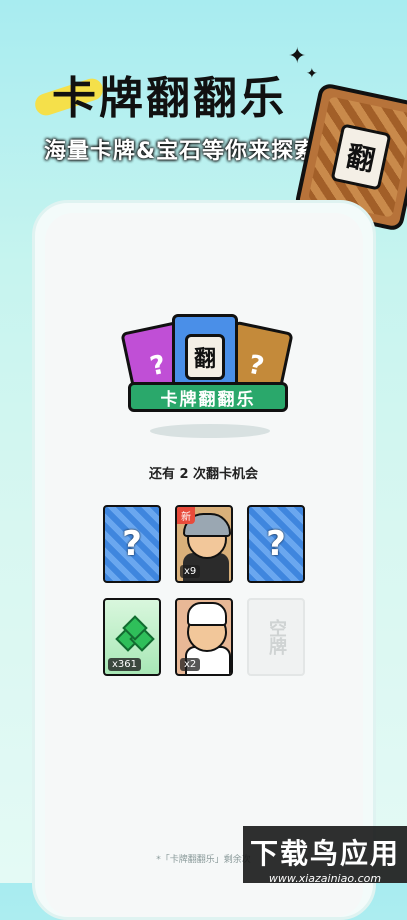 Image resolution: width=407 pixels, height=920 pixels. I want to click on card-back-2: ?, so click(276, 544).